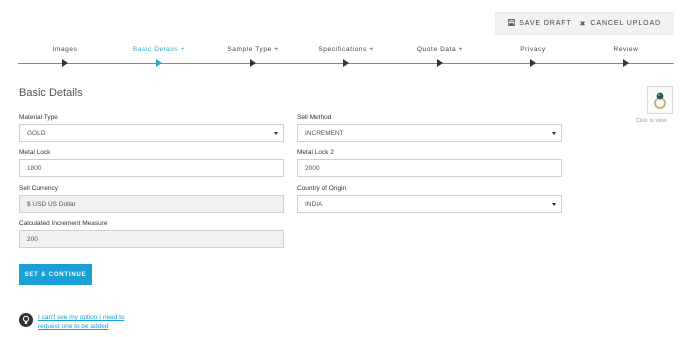  I want to click on cancel-upload-button: ✖ CANCEL UPLOAD, so click(620, 24).